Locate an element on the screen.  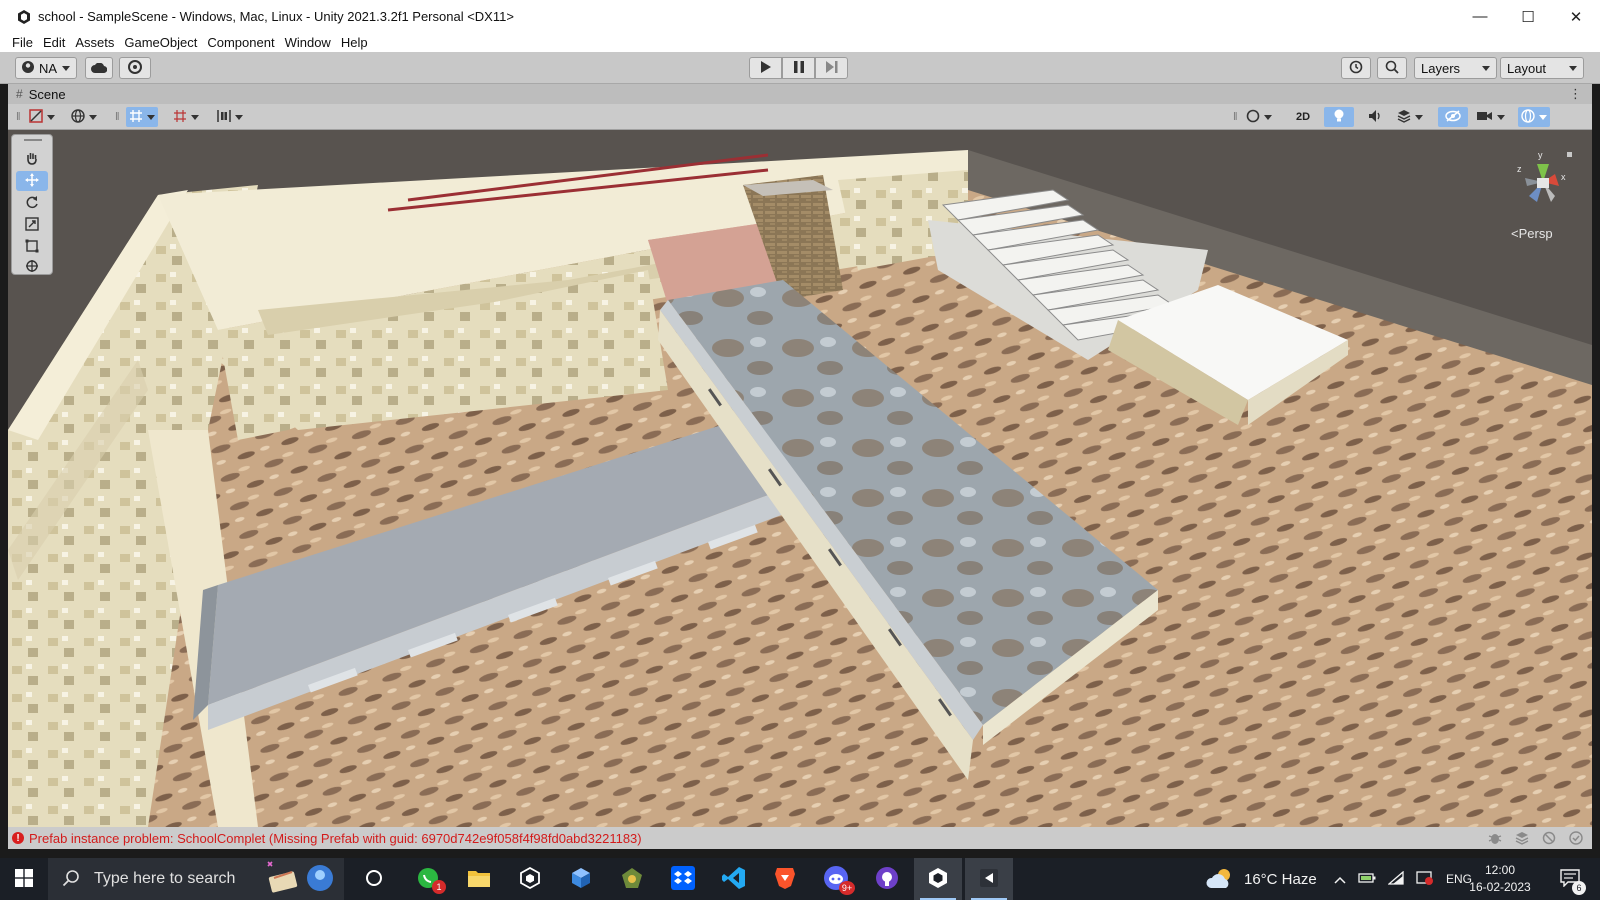
taskbar-cortana is located at coordinates (374, 879).